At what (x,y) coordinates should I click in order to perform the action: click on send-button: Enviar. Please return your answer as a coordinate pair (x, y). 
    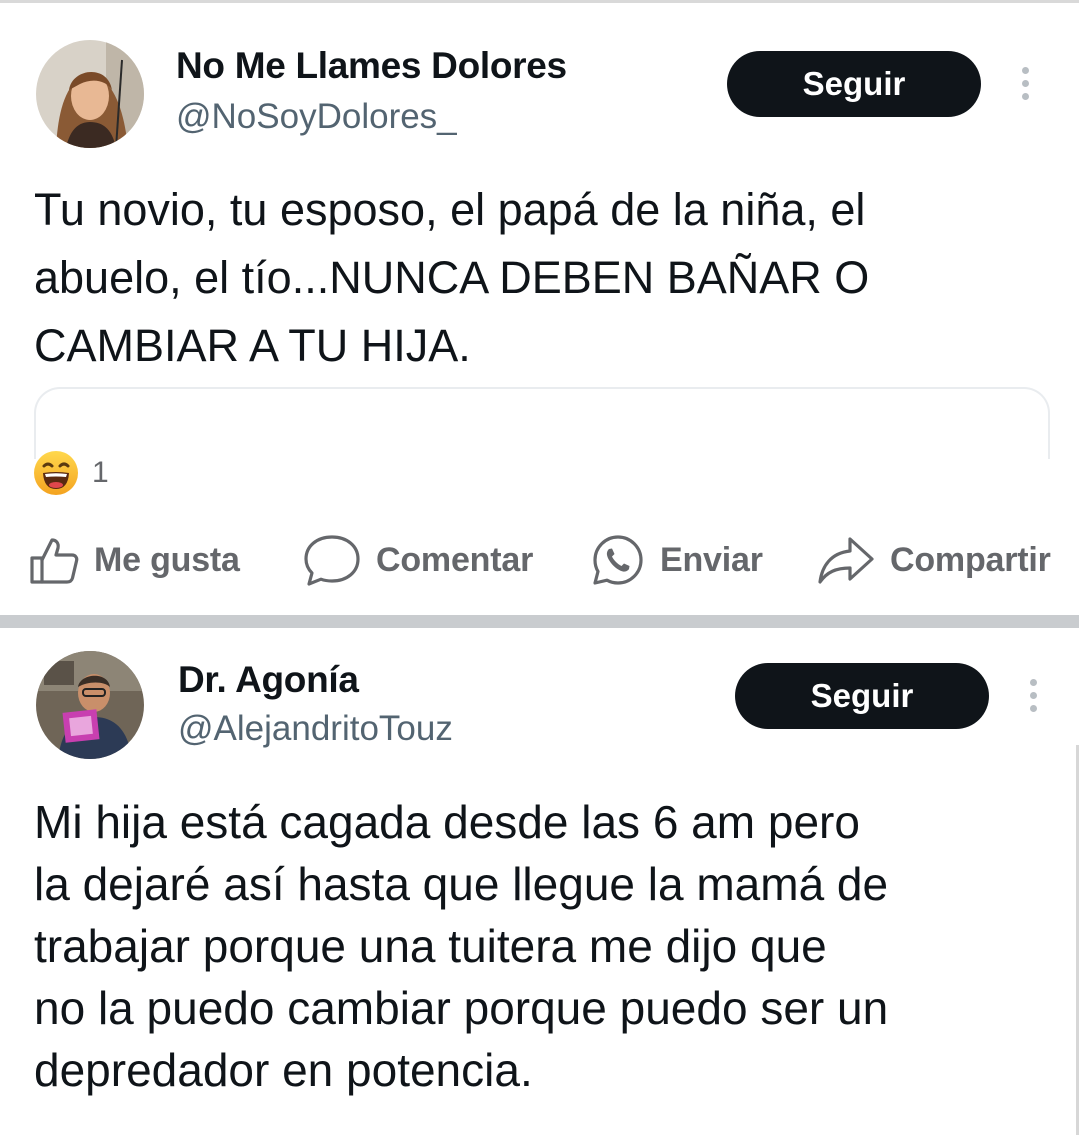
    Looking at the image, I should click on (676, 560).